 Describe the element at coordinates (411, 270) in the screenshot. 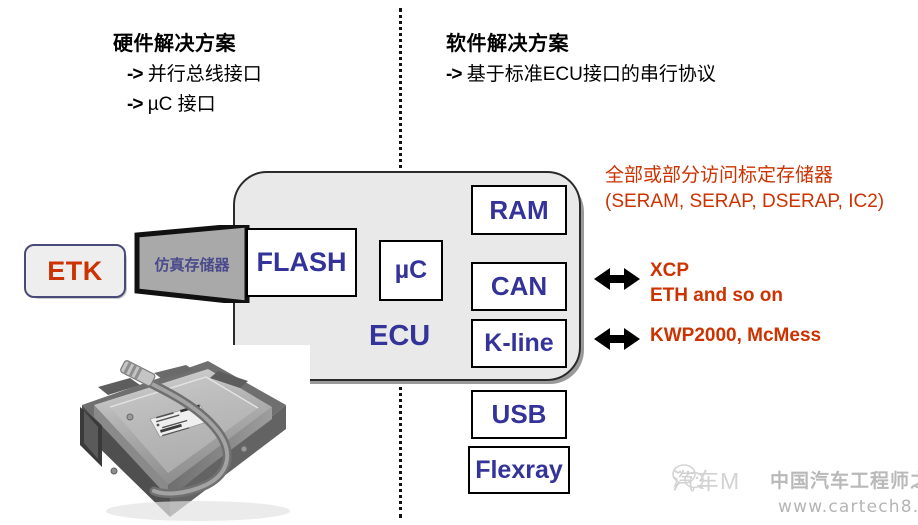

I see `chip-microcontroller: µC` at that location.